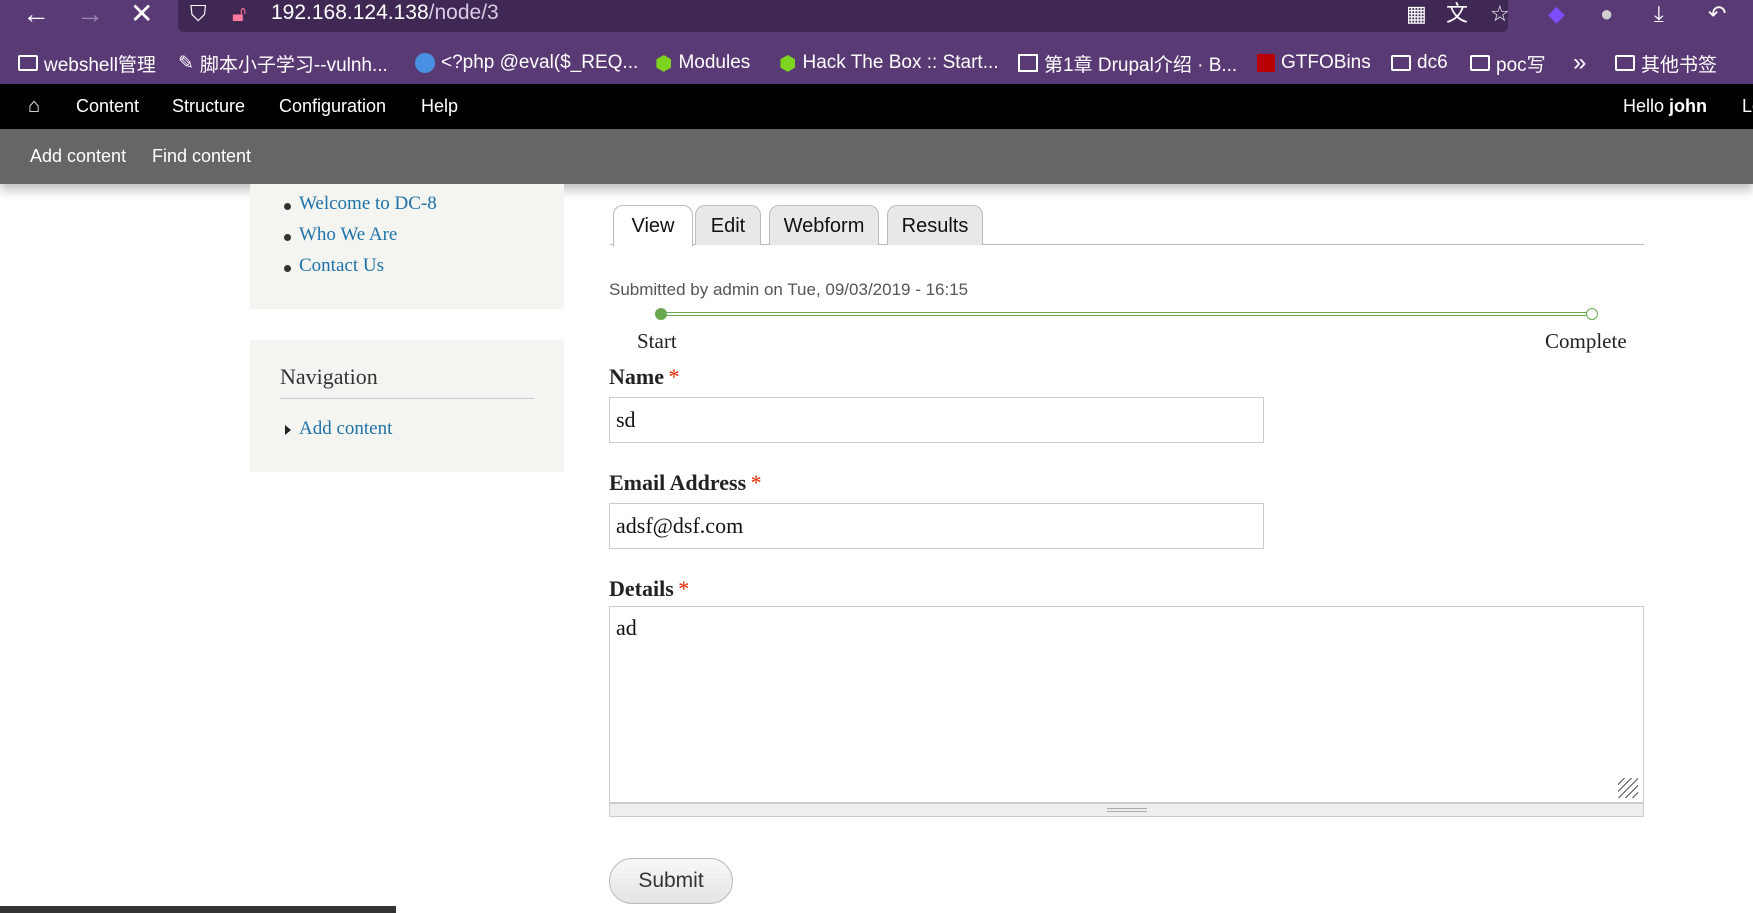 Image resolution: width=1753 pixels, height=913 pixels. What do you see at coordinates (1457, 14) in the screenshot?
I see `translate-icon: 文` at bounding box center [1457, 14].